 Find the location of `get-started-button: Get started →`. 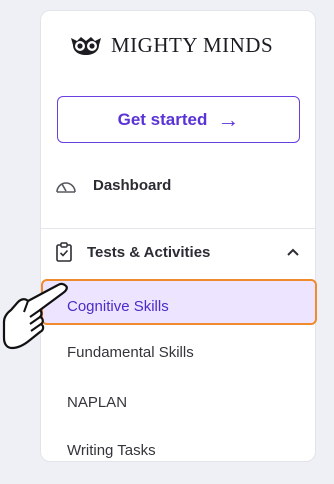

get-started-button: Get started → is located at coordinates (178, 119).